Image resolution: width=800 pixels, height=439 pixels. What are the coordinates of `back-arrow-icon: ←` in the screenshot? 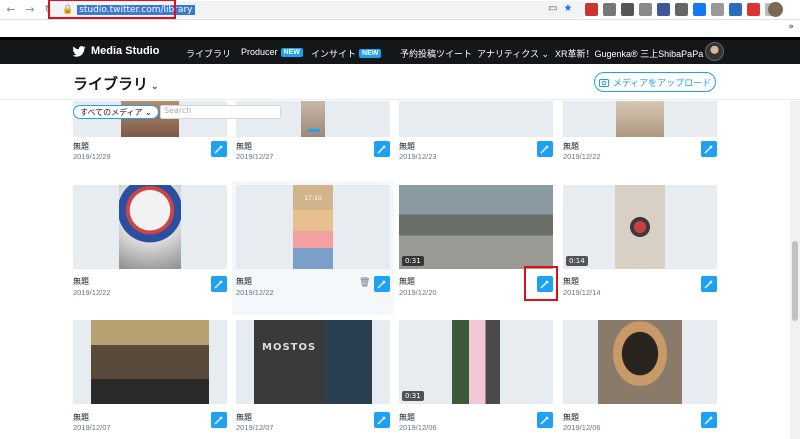 It's located at (11, 10).